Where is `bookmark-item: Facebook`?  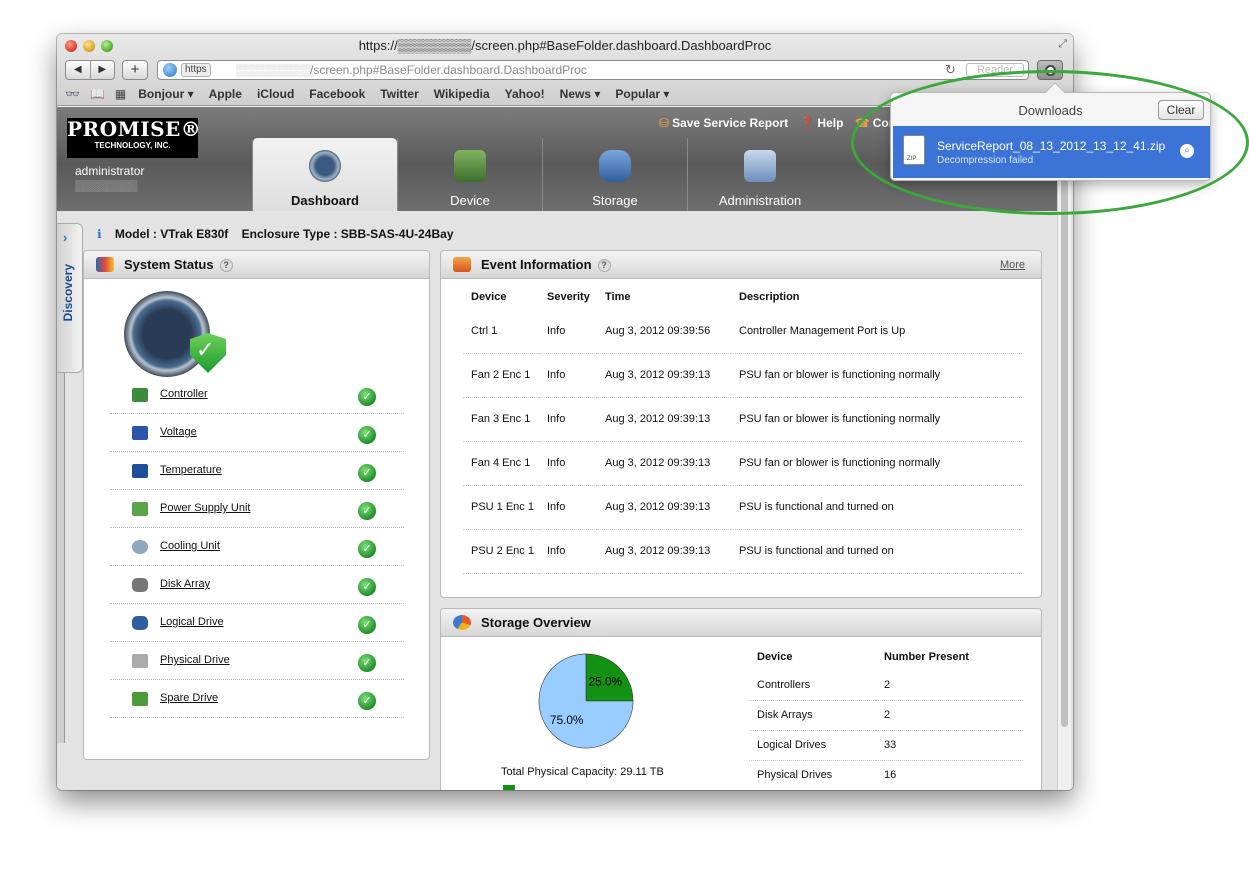 bookmark-item: Facebook is located at coordinates (337, 94).